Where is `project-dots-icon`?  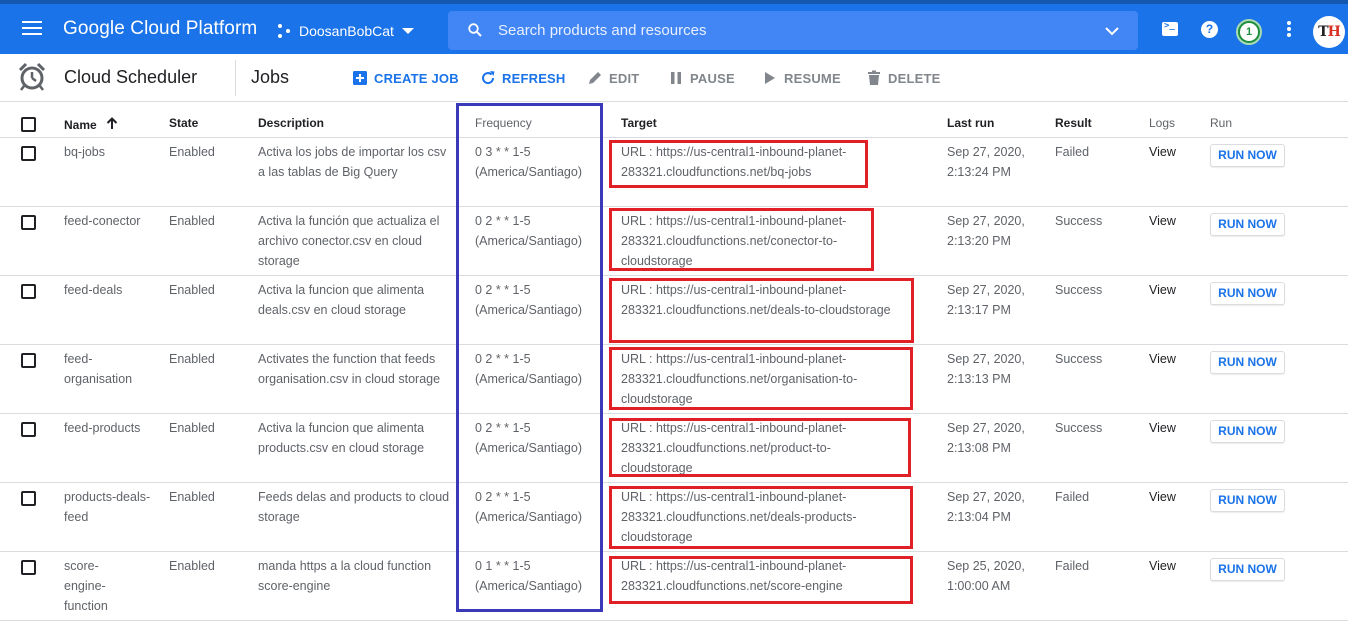 project-dots-icon is located at coordinates (285, 31).